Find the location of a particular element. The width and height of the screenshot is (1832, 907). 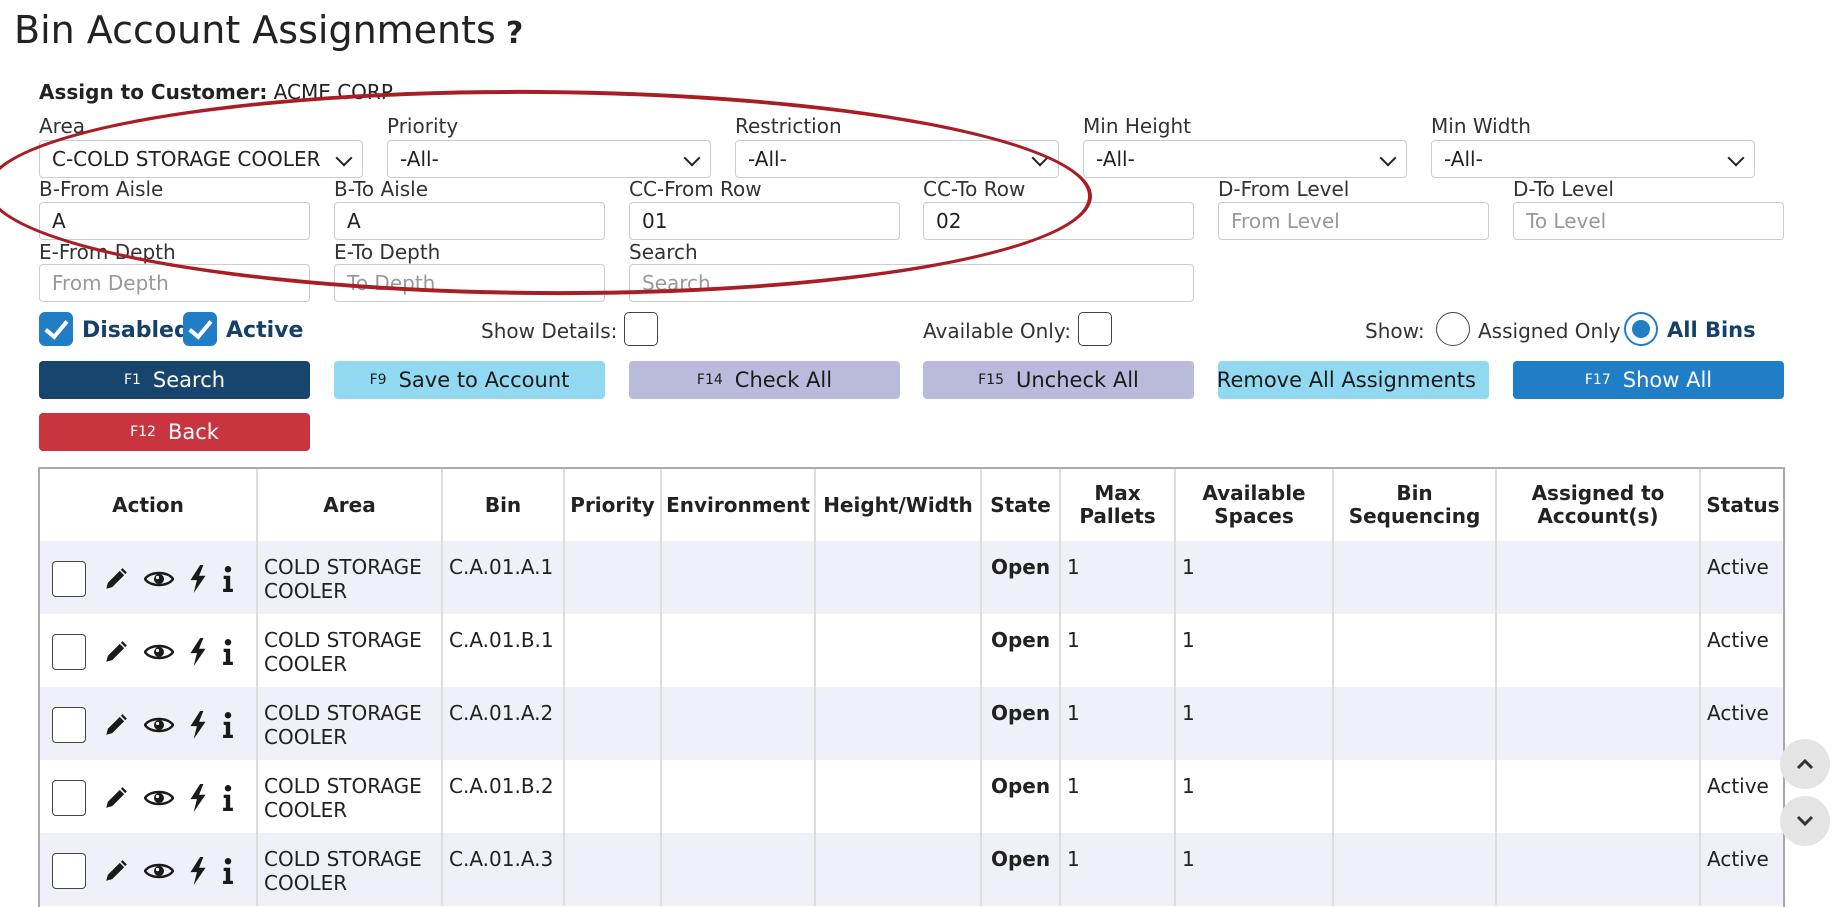

restriction-select: -All- is located at coordinates (897, 159).